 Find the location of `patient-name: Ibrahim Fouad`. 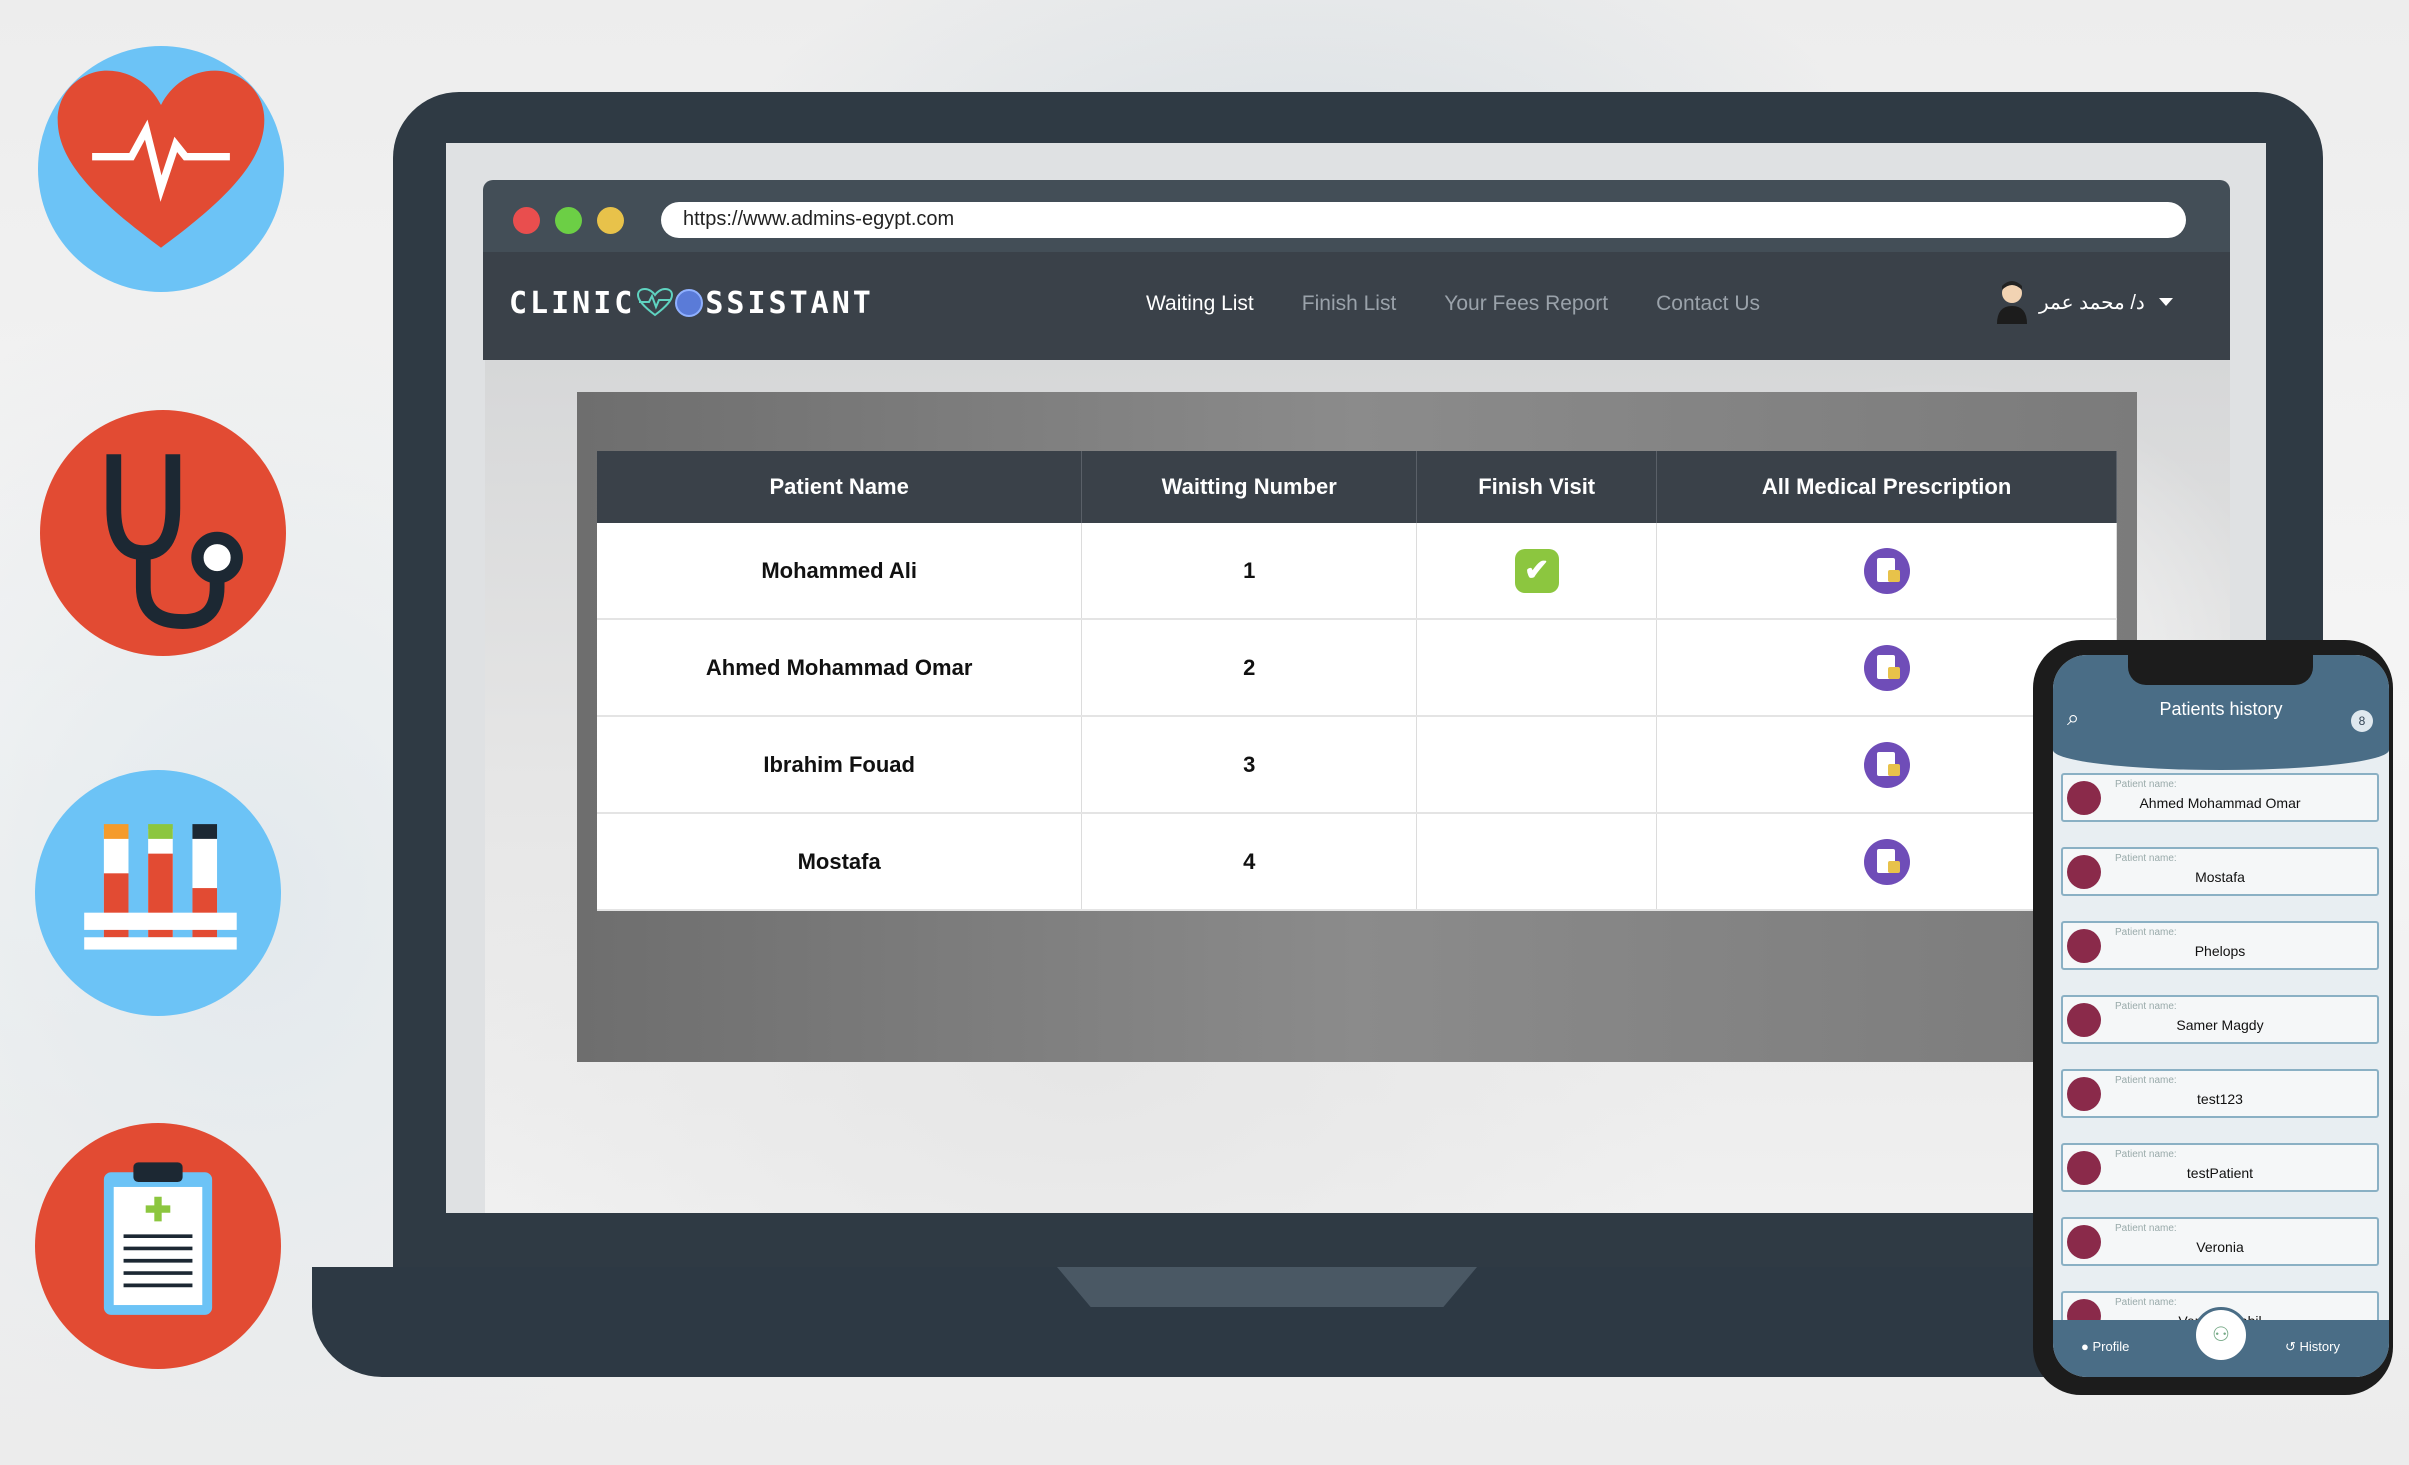

patient-name: Ibrahim Fouad is located at coordinates (840, 765).